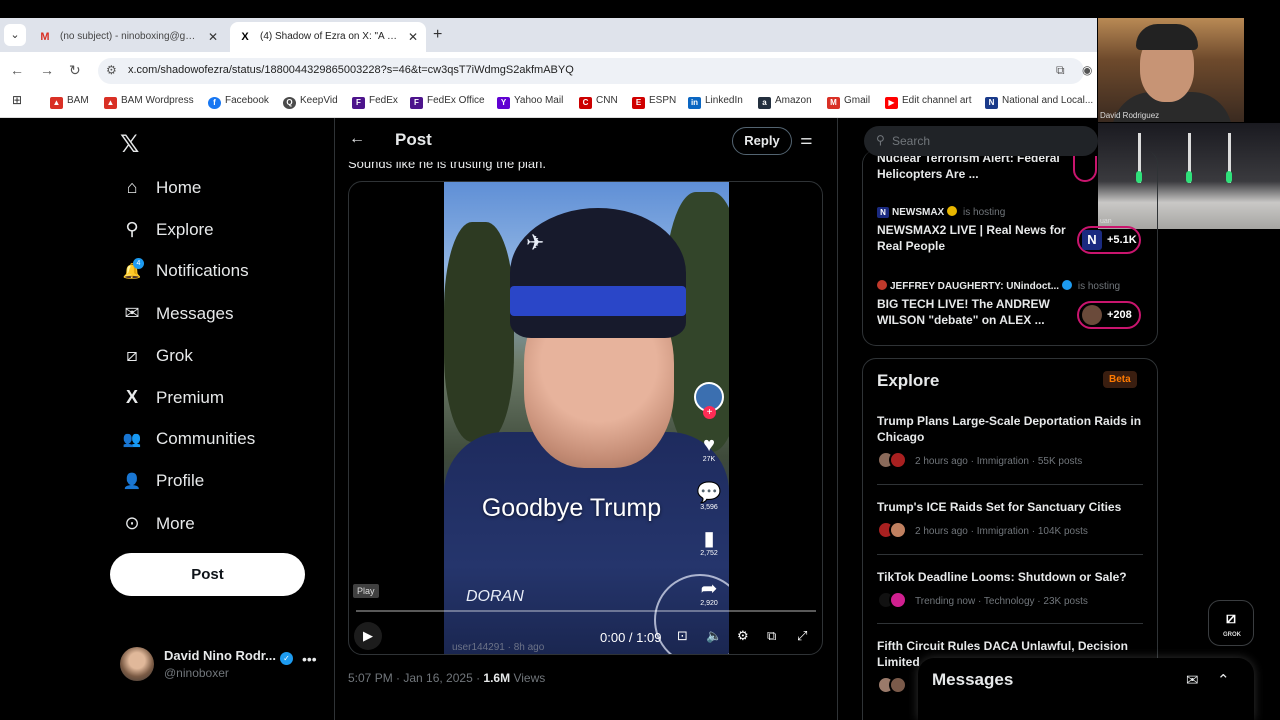 The height and width of the screenshot is (720, 1280). I want to click on nav-communities: 👥 Communities, so click(188, 444).